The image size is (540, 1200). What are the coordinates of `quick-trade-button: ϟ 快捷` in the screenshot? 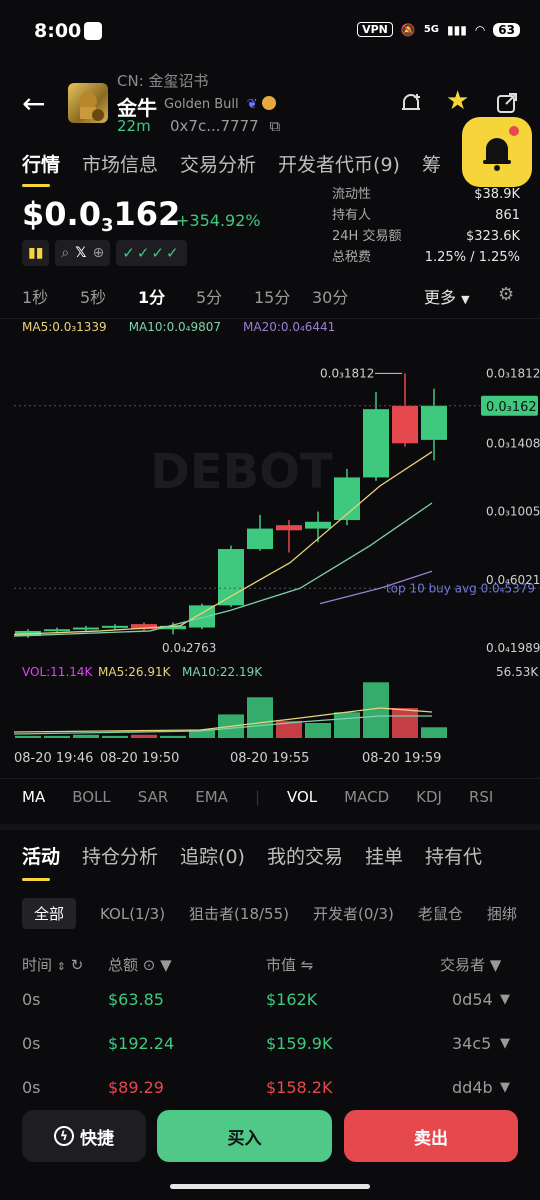 It's located at (84, 1136).